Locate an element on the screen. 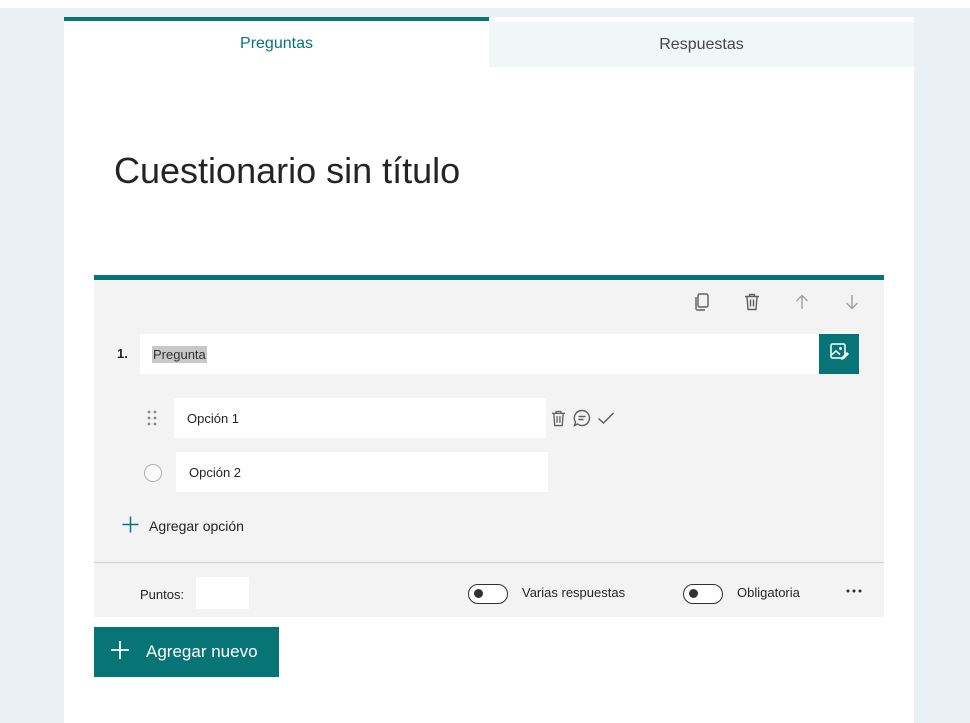 The height and width of the screenshot is (723, 970). comment-icon is located at coordinates (582, 418).